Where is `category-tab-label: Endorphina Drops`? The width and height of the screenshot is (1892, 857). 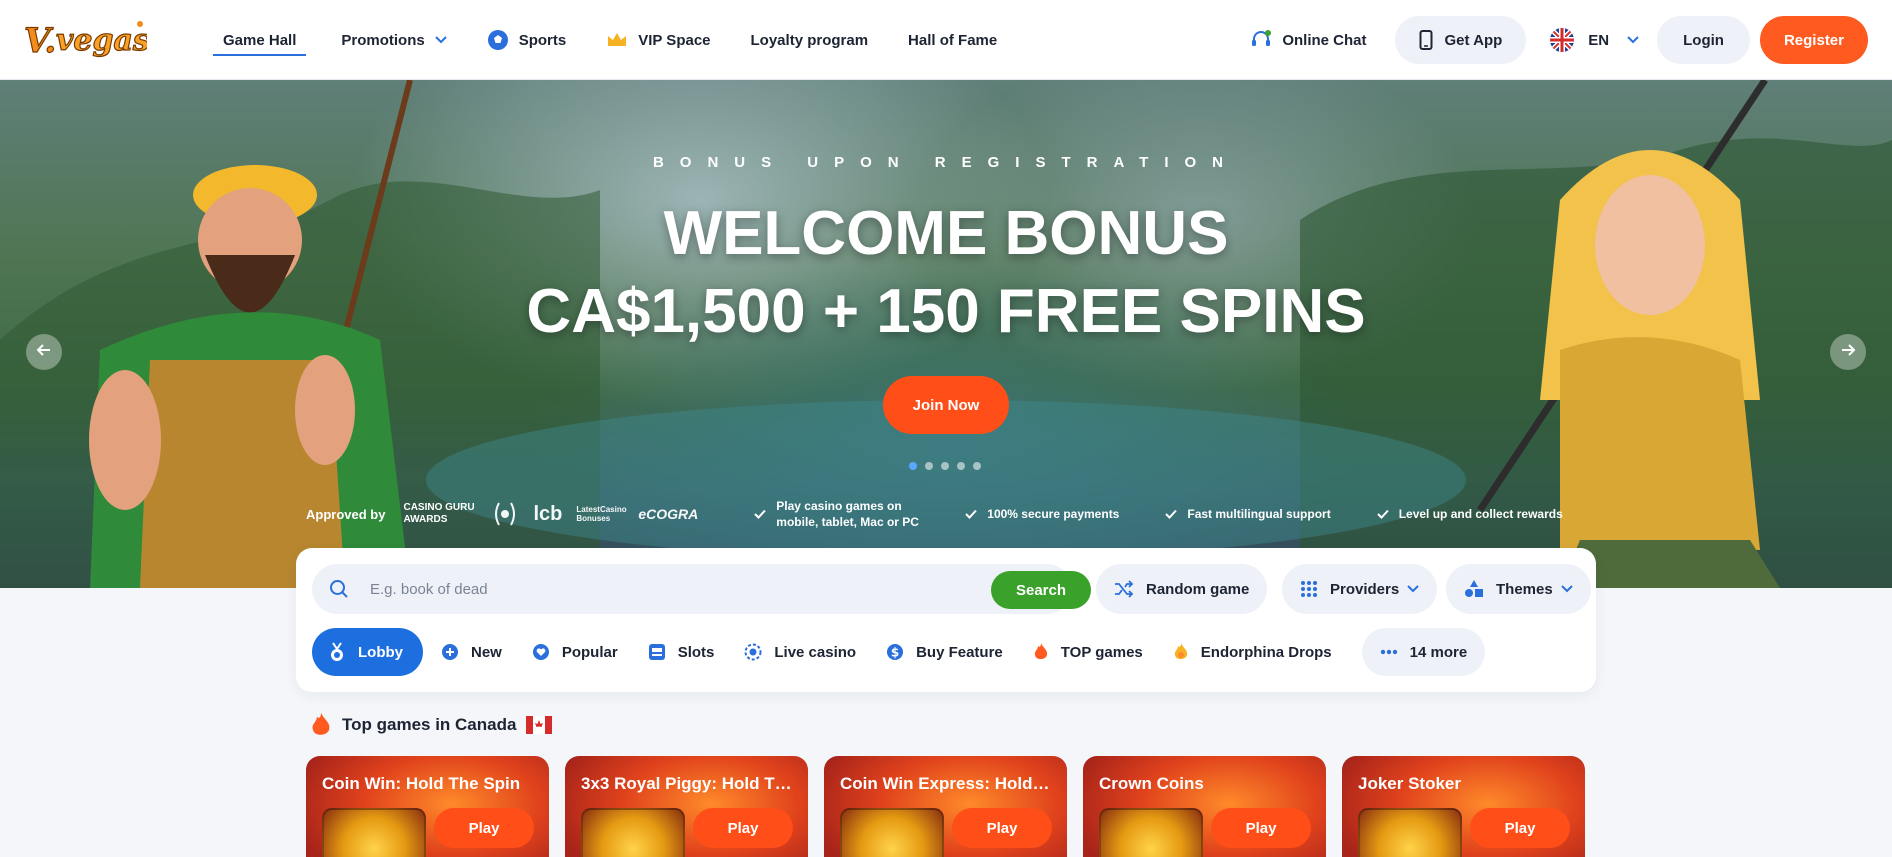 category-tab-label: Endorphina Drops is located at coordinates (1266, 652).